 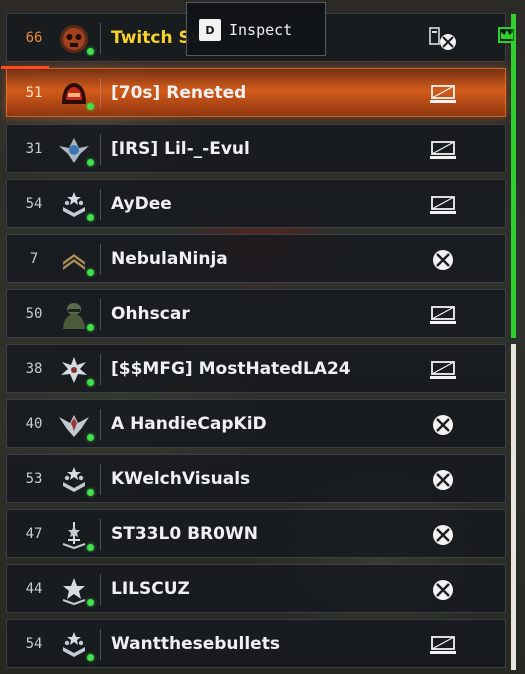 What do you see at coordinates (513, 507) in the screenshot?
I see `team-indicator-bar` at bounding box center [513, 507].